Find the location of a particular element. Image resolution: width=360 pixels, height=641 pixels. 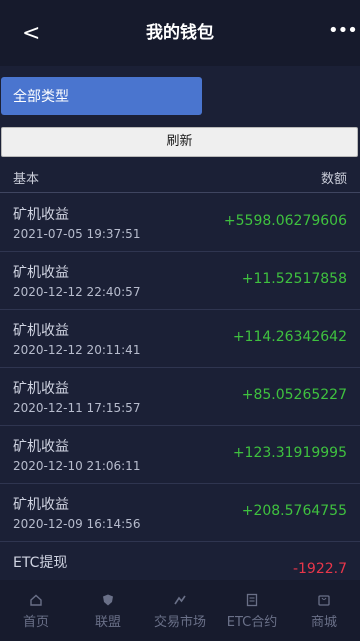

transaction-amount: -1922.7 is located at coordinates (319, 569).